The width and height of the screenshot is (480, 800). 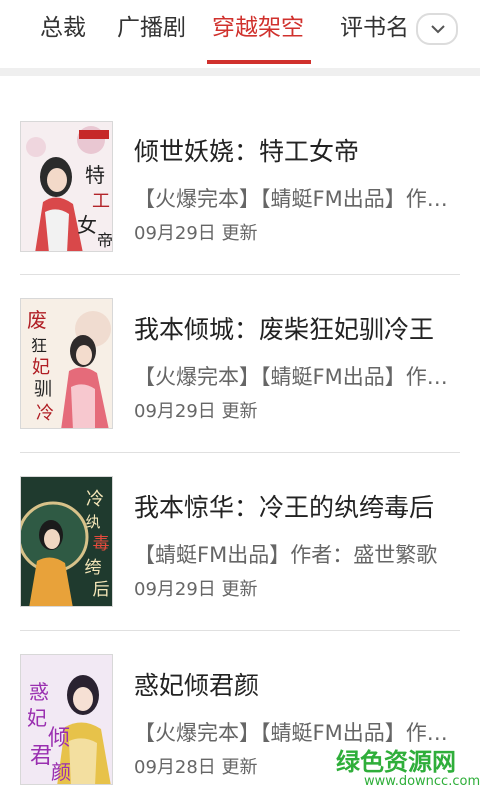 What do you see at coordinates (101, 544) in the screenshot?
I see `svg-text: 毒` at bounding box center [101, 544].